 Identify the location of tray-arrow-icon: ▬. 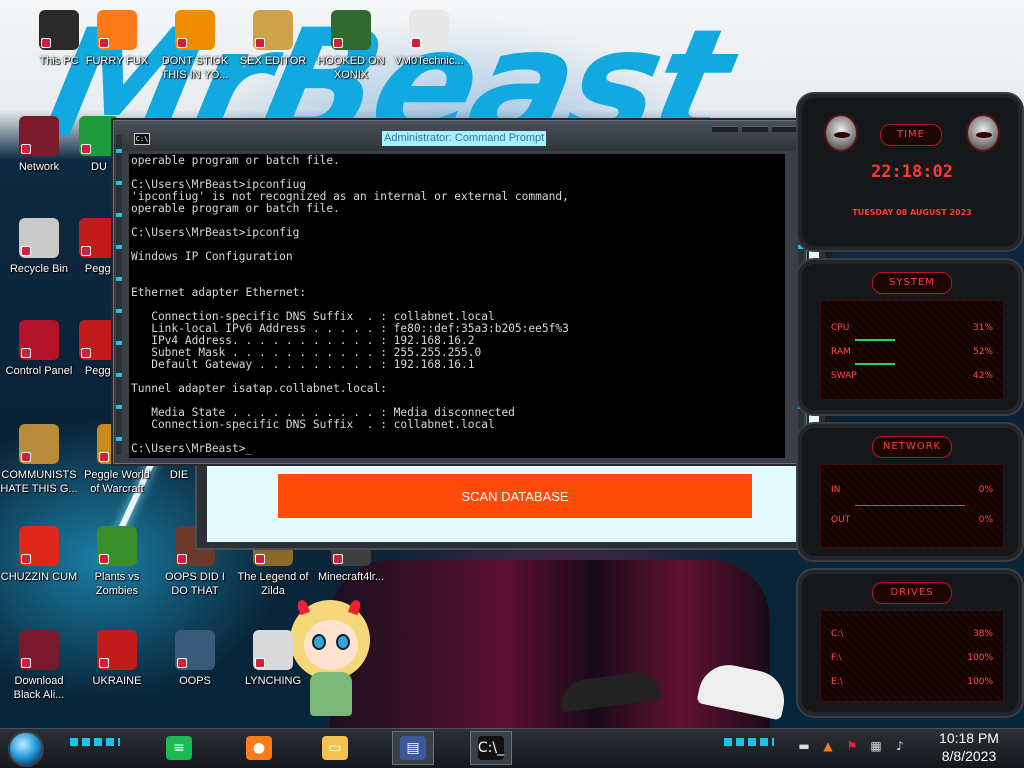
(804, 746).